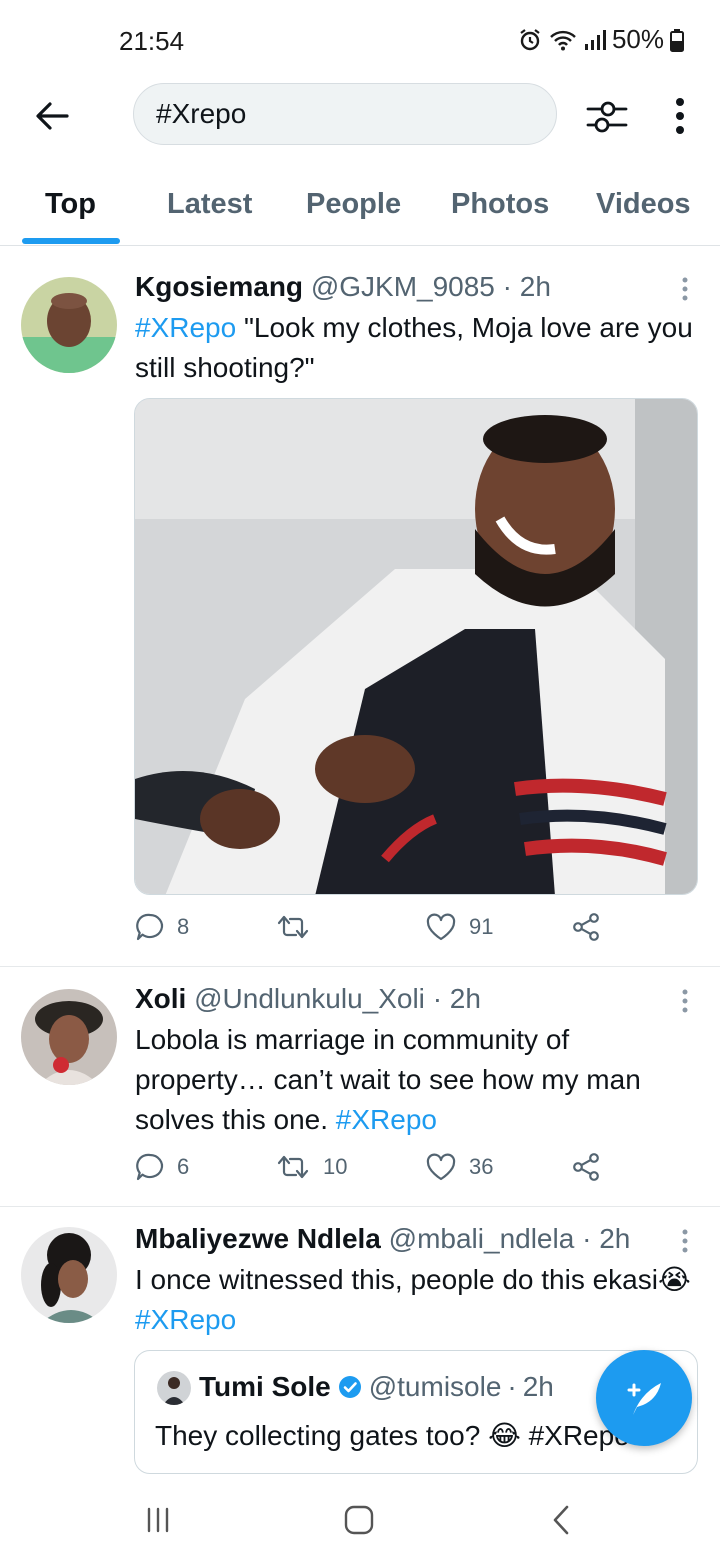 The height and width of the screenshot is (1560, 720). Describe the element at coordinates (209, 204) in the screenshot. I see `tab-latest: Latest` at that location.